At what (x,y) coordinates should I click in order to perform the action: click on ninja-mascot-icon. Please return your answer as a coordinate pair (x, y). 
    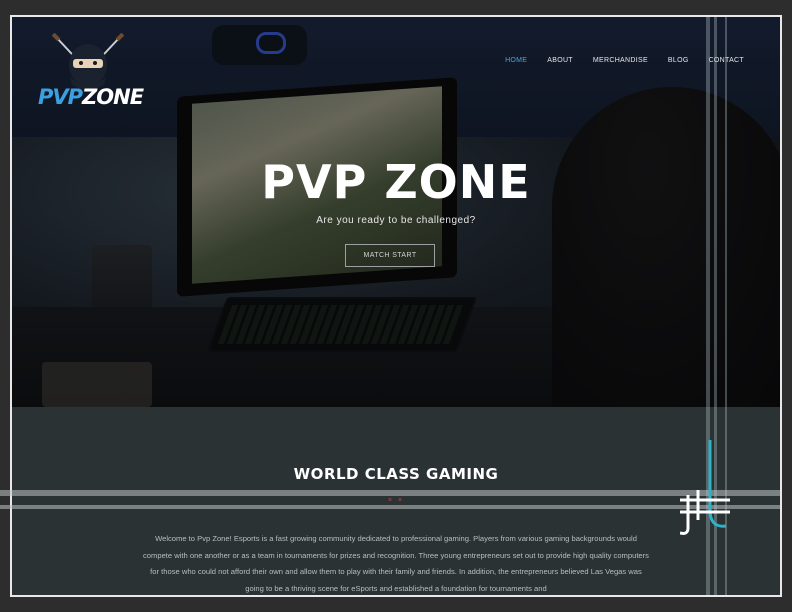
    Looking at the image, I should click on (88, 61).